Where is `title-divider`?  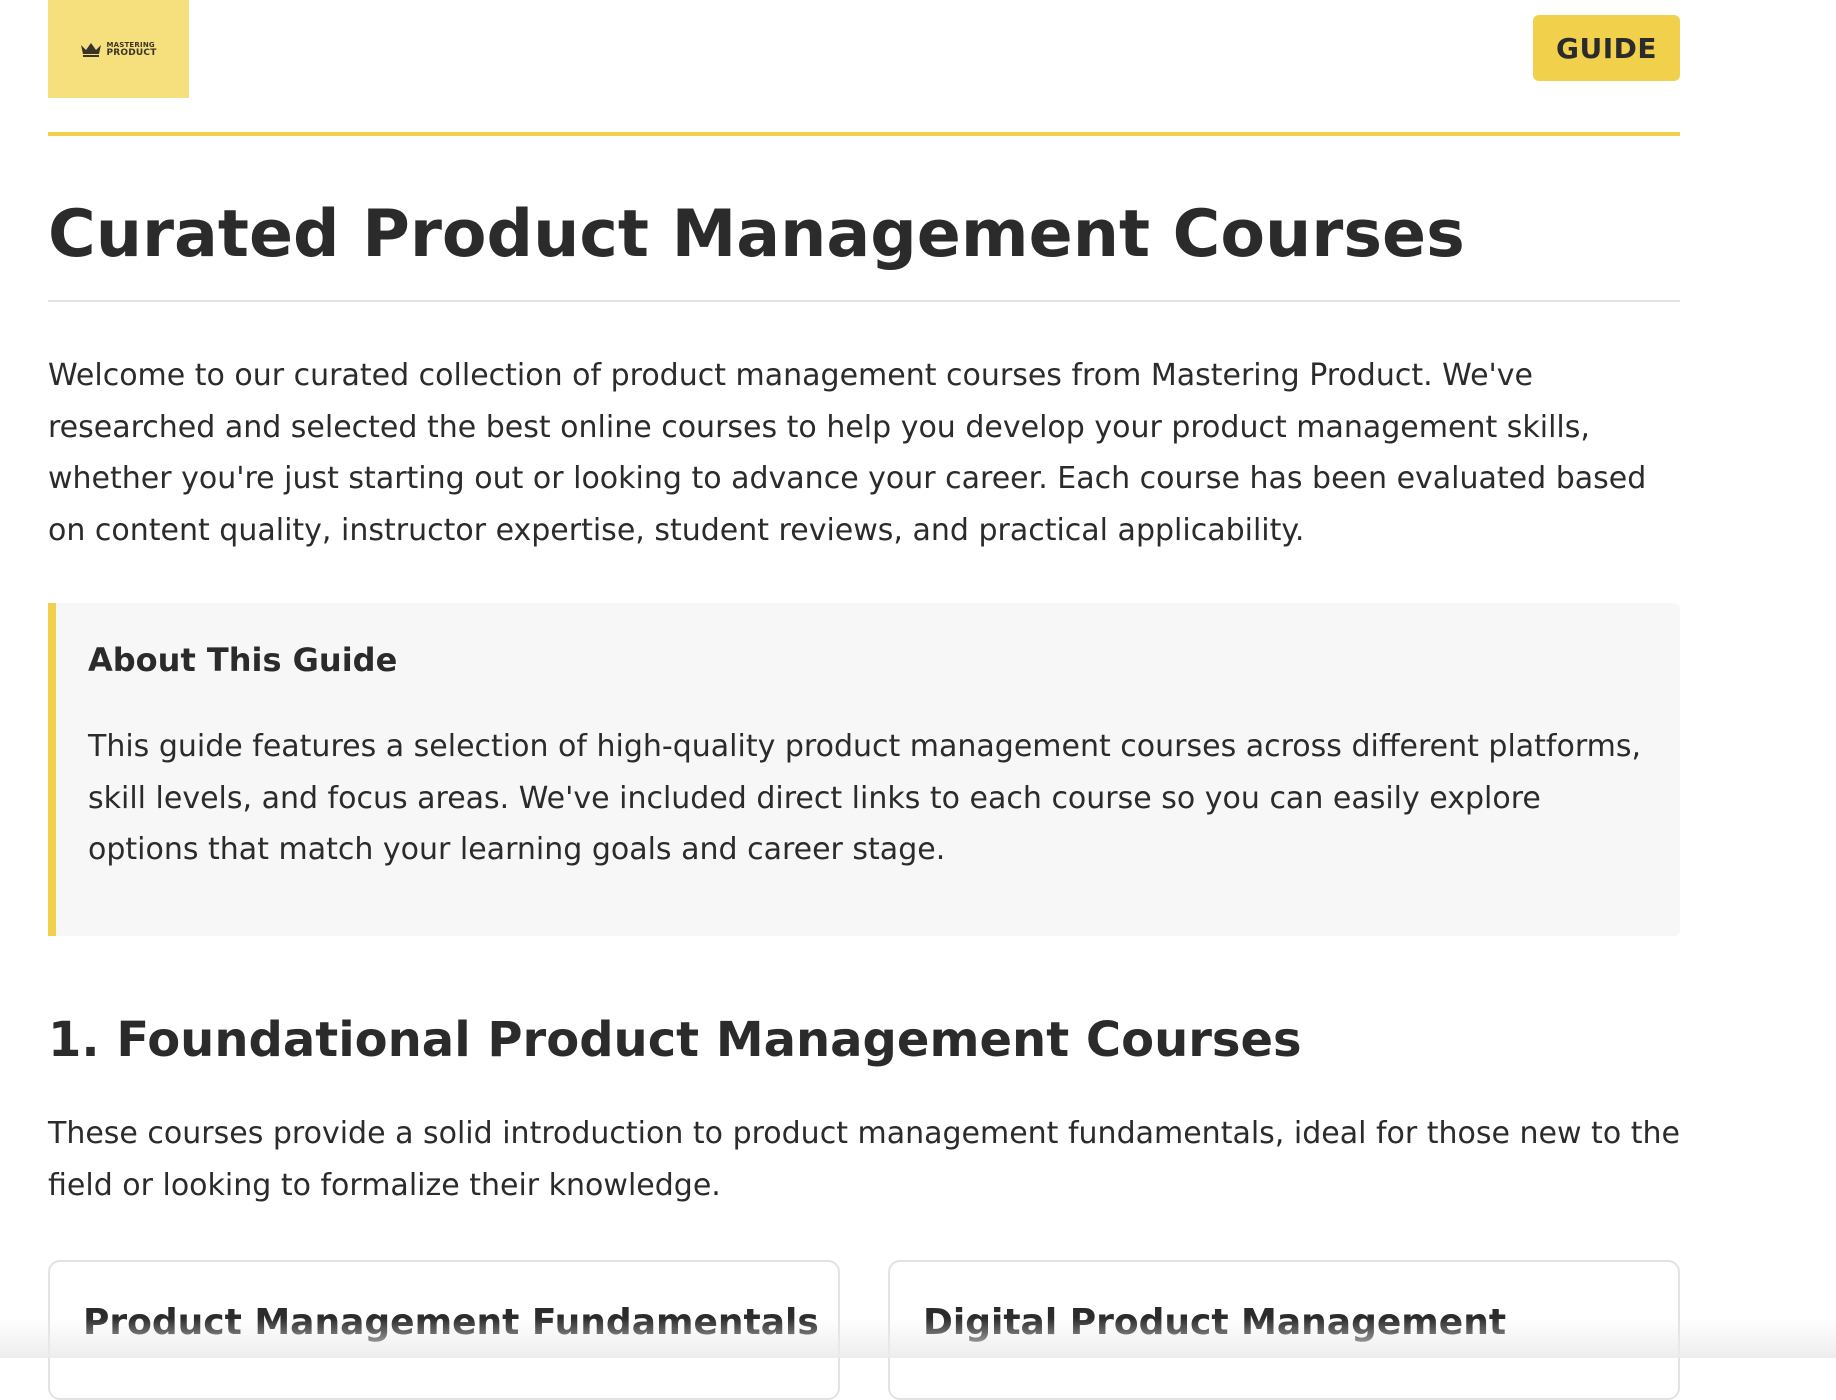 title-divider is located at coordinates (864, 301).